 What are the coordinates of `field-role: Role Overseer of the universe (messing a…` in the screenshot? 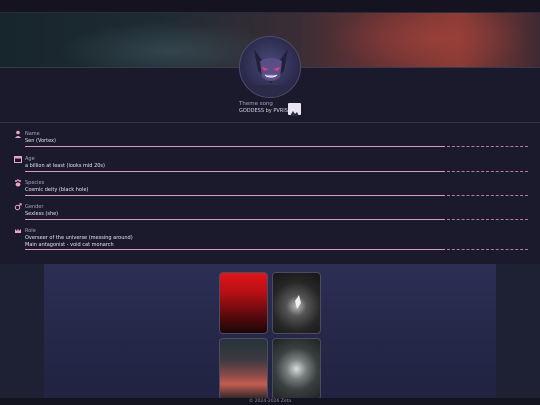 It's located at (271, 239).